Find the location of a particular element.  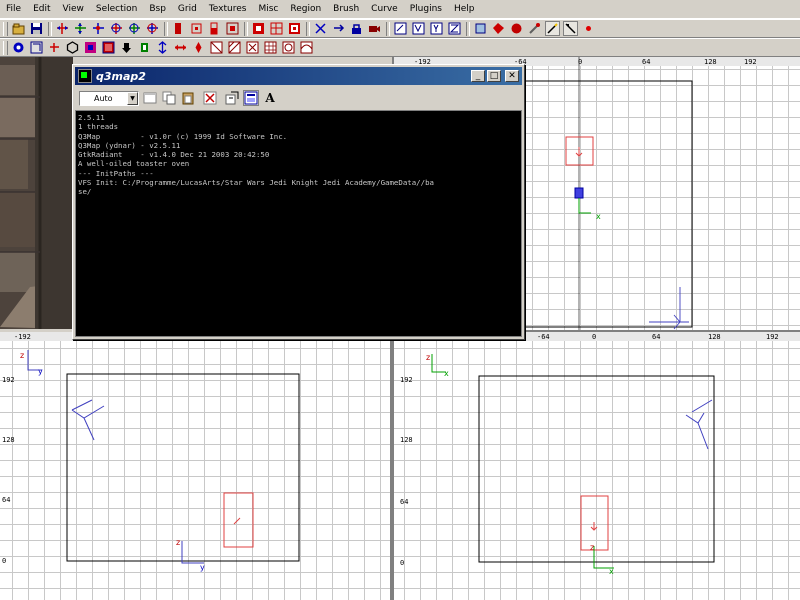

save-icon is located at coordinates (36, 28).